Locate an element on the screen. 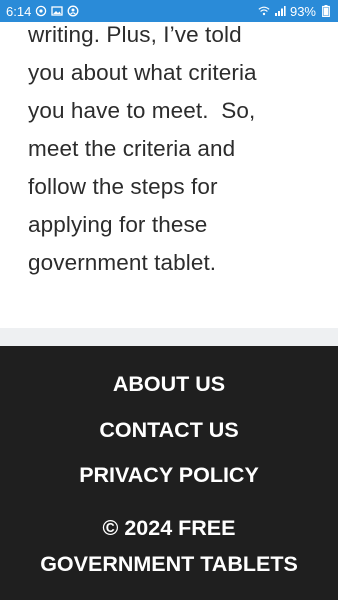  battery-percent: 93% is located at coordinates (302, 11).